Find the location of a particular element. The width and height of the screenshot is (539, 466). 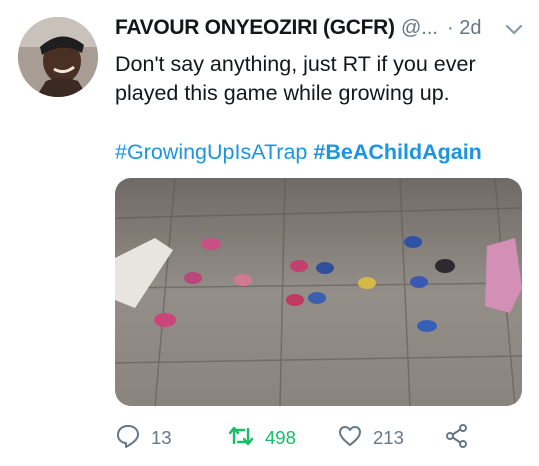

author-name: FAVOUR ONYEOZIRI (GCFR) is located at coordinates (255, 28).